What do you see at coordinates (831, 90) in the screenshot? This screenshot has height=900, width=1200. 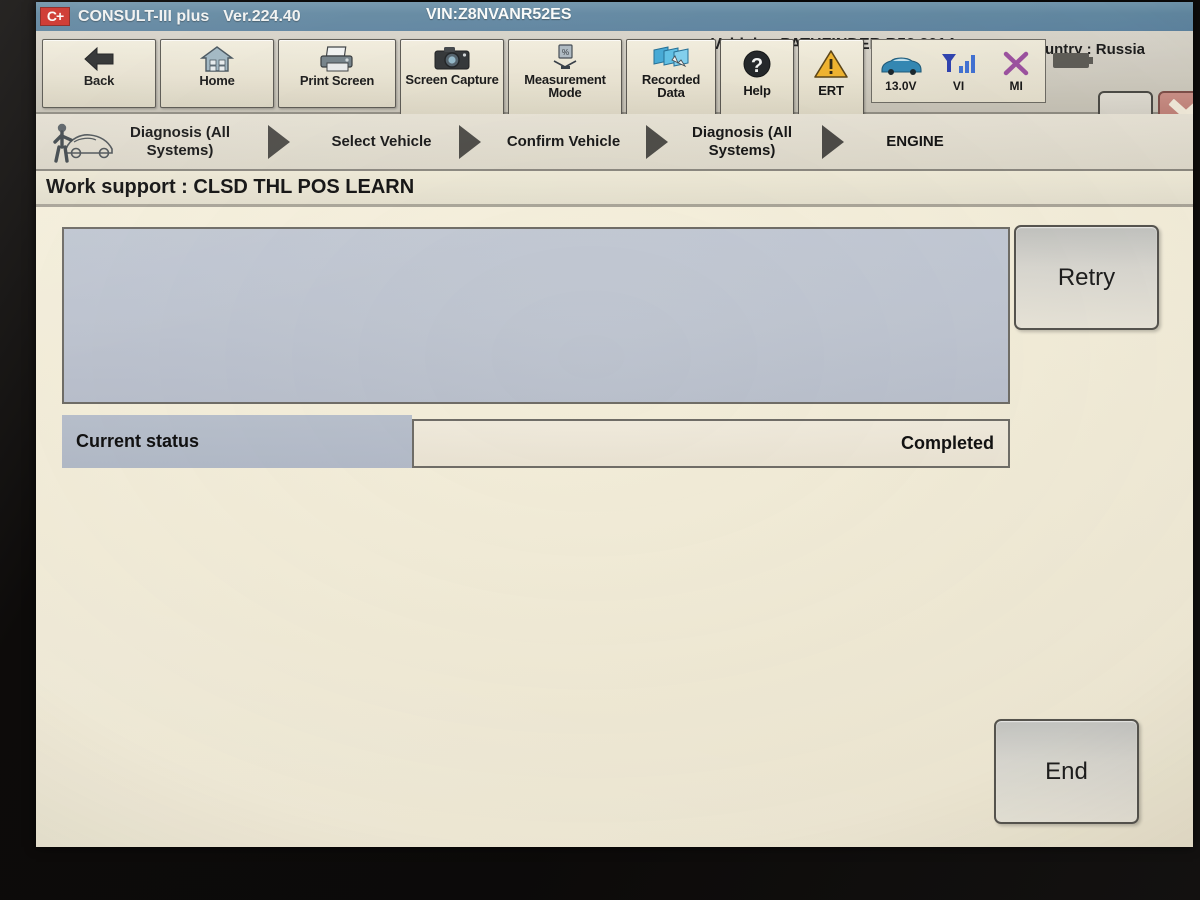 I see `ert-button-label: ERT` at bounding box center [831, 90].